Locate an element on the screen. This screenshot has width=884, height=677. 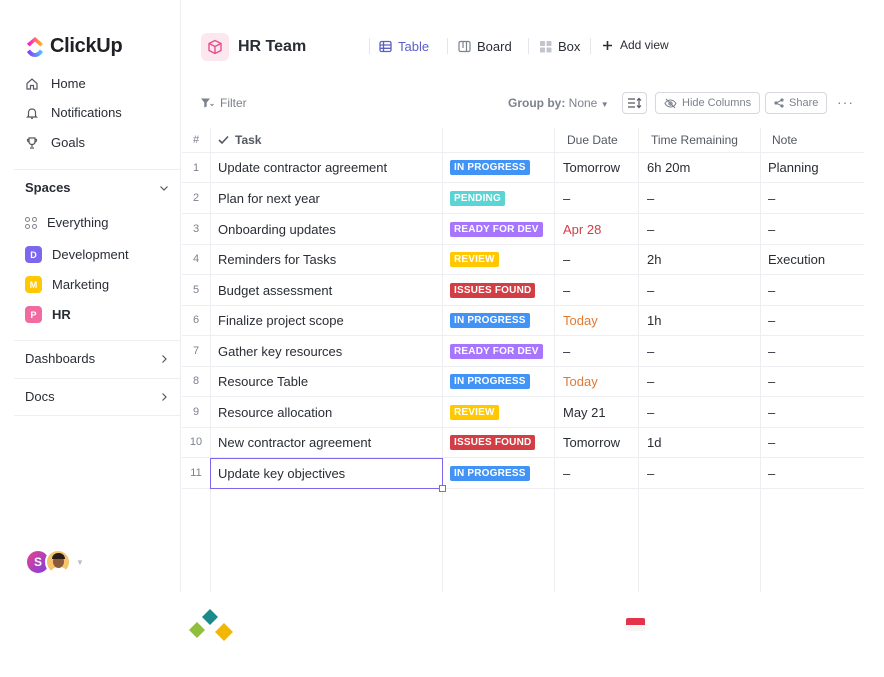
task-name-cell: New contractor agreement is located at coordinates (328, 442).